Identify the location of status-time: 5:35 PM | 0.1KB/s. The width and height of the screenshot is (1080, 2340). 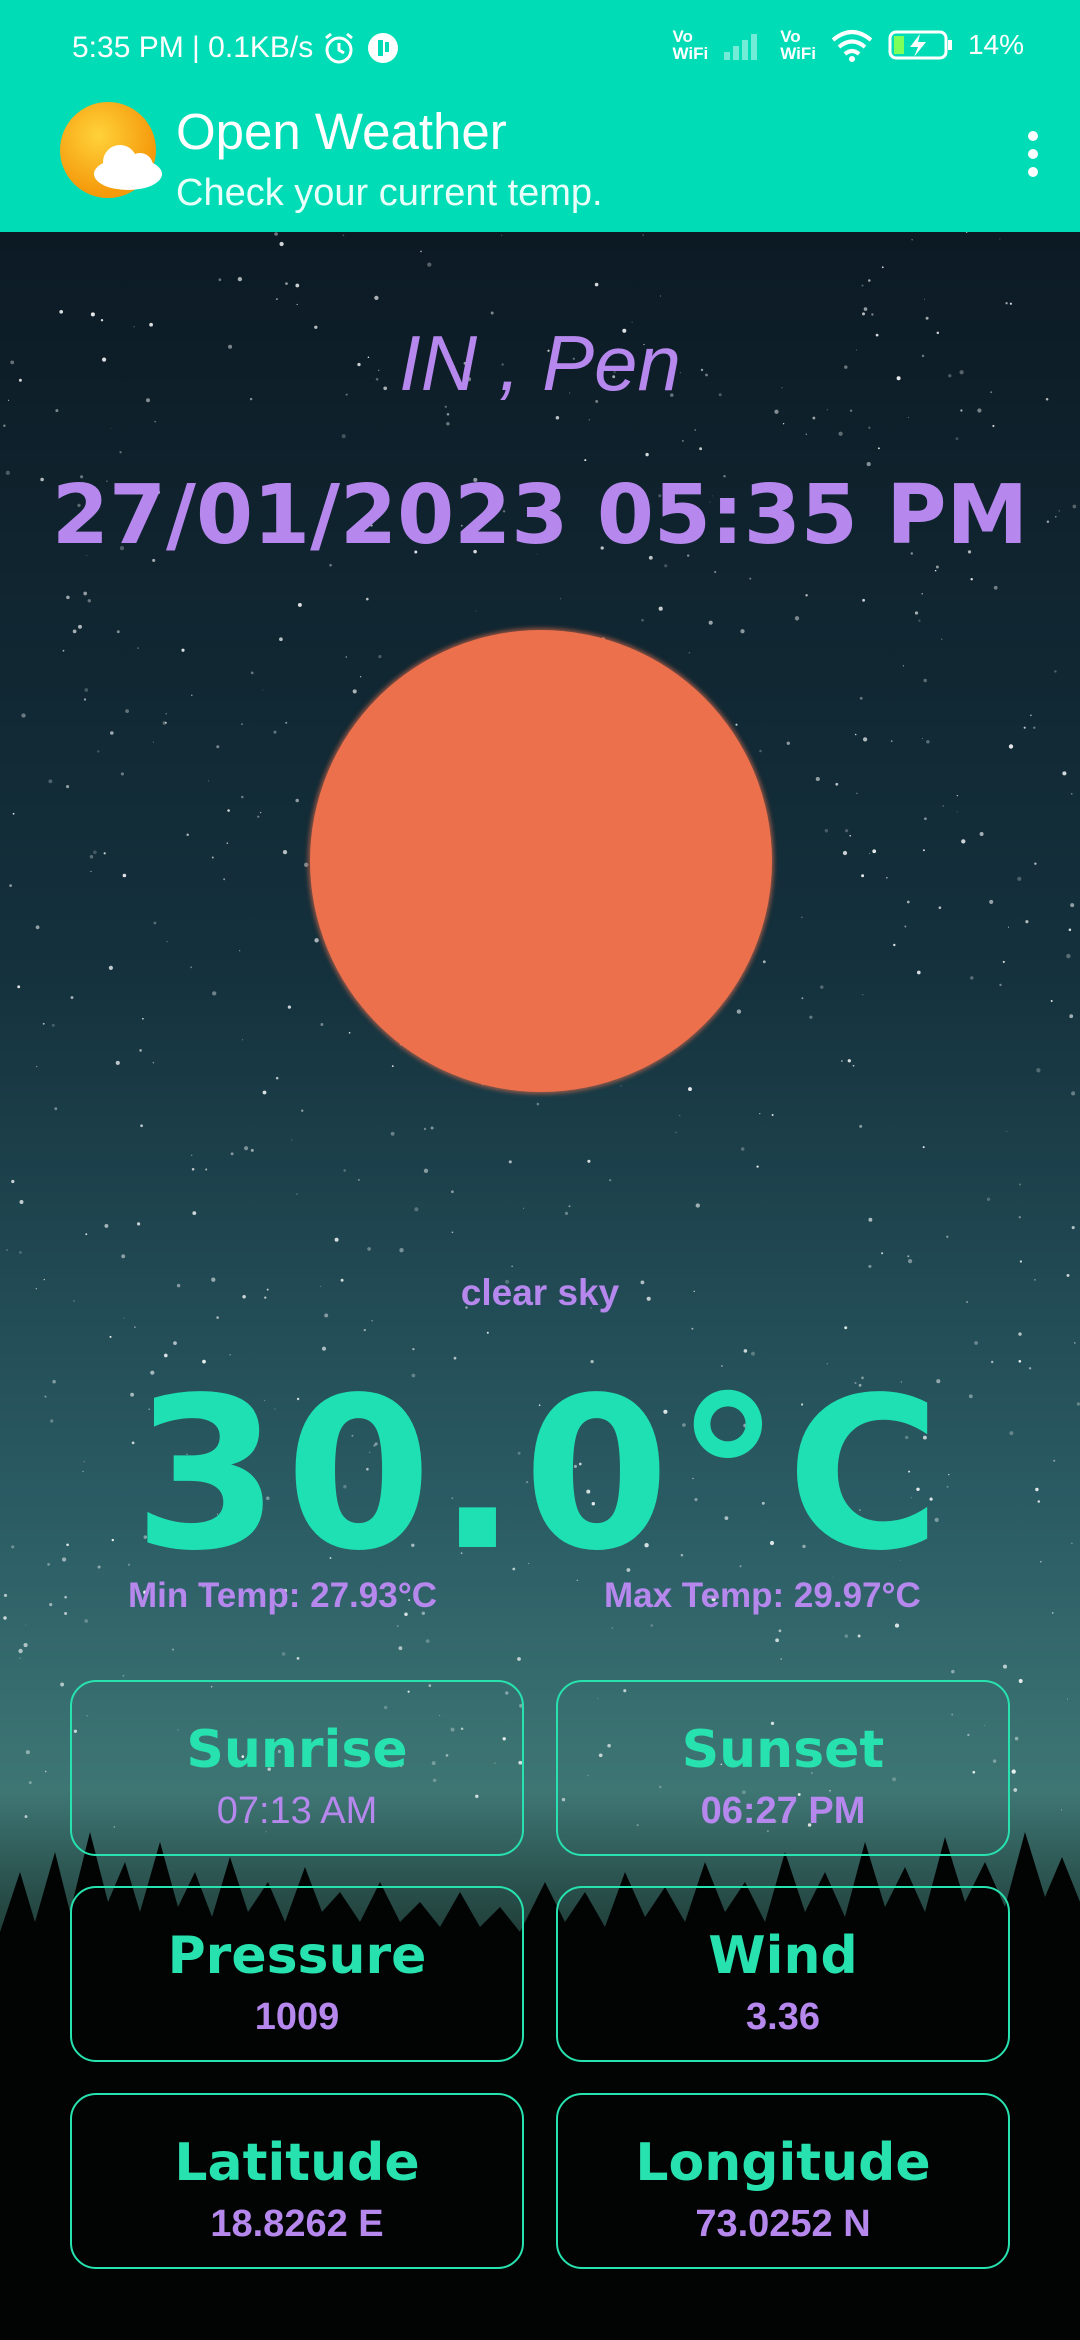
(193, 47).